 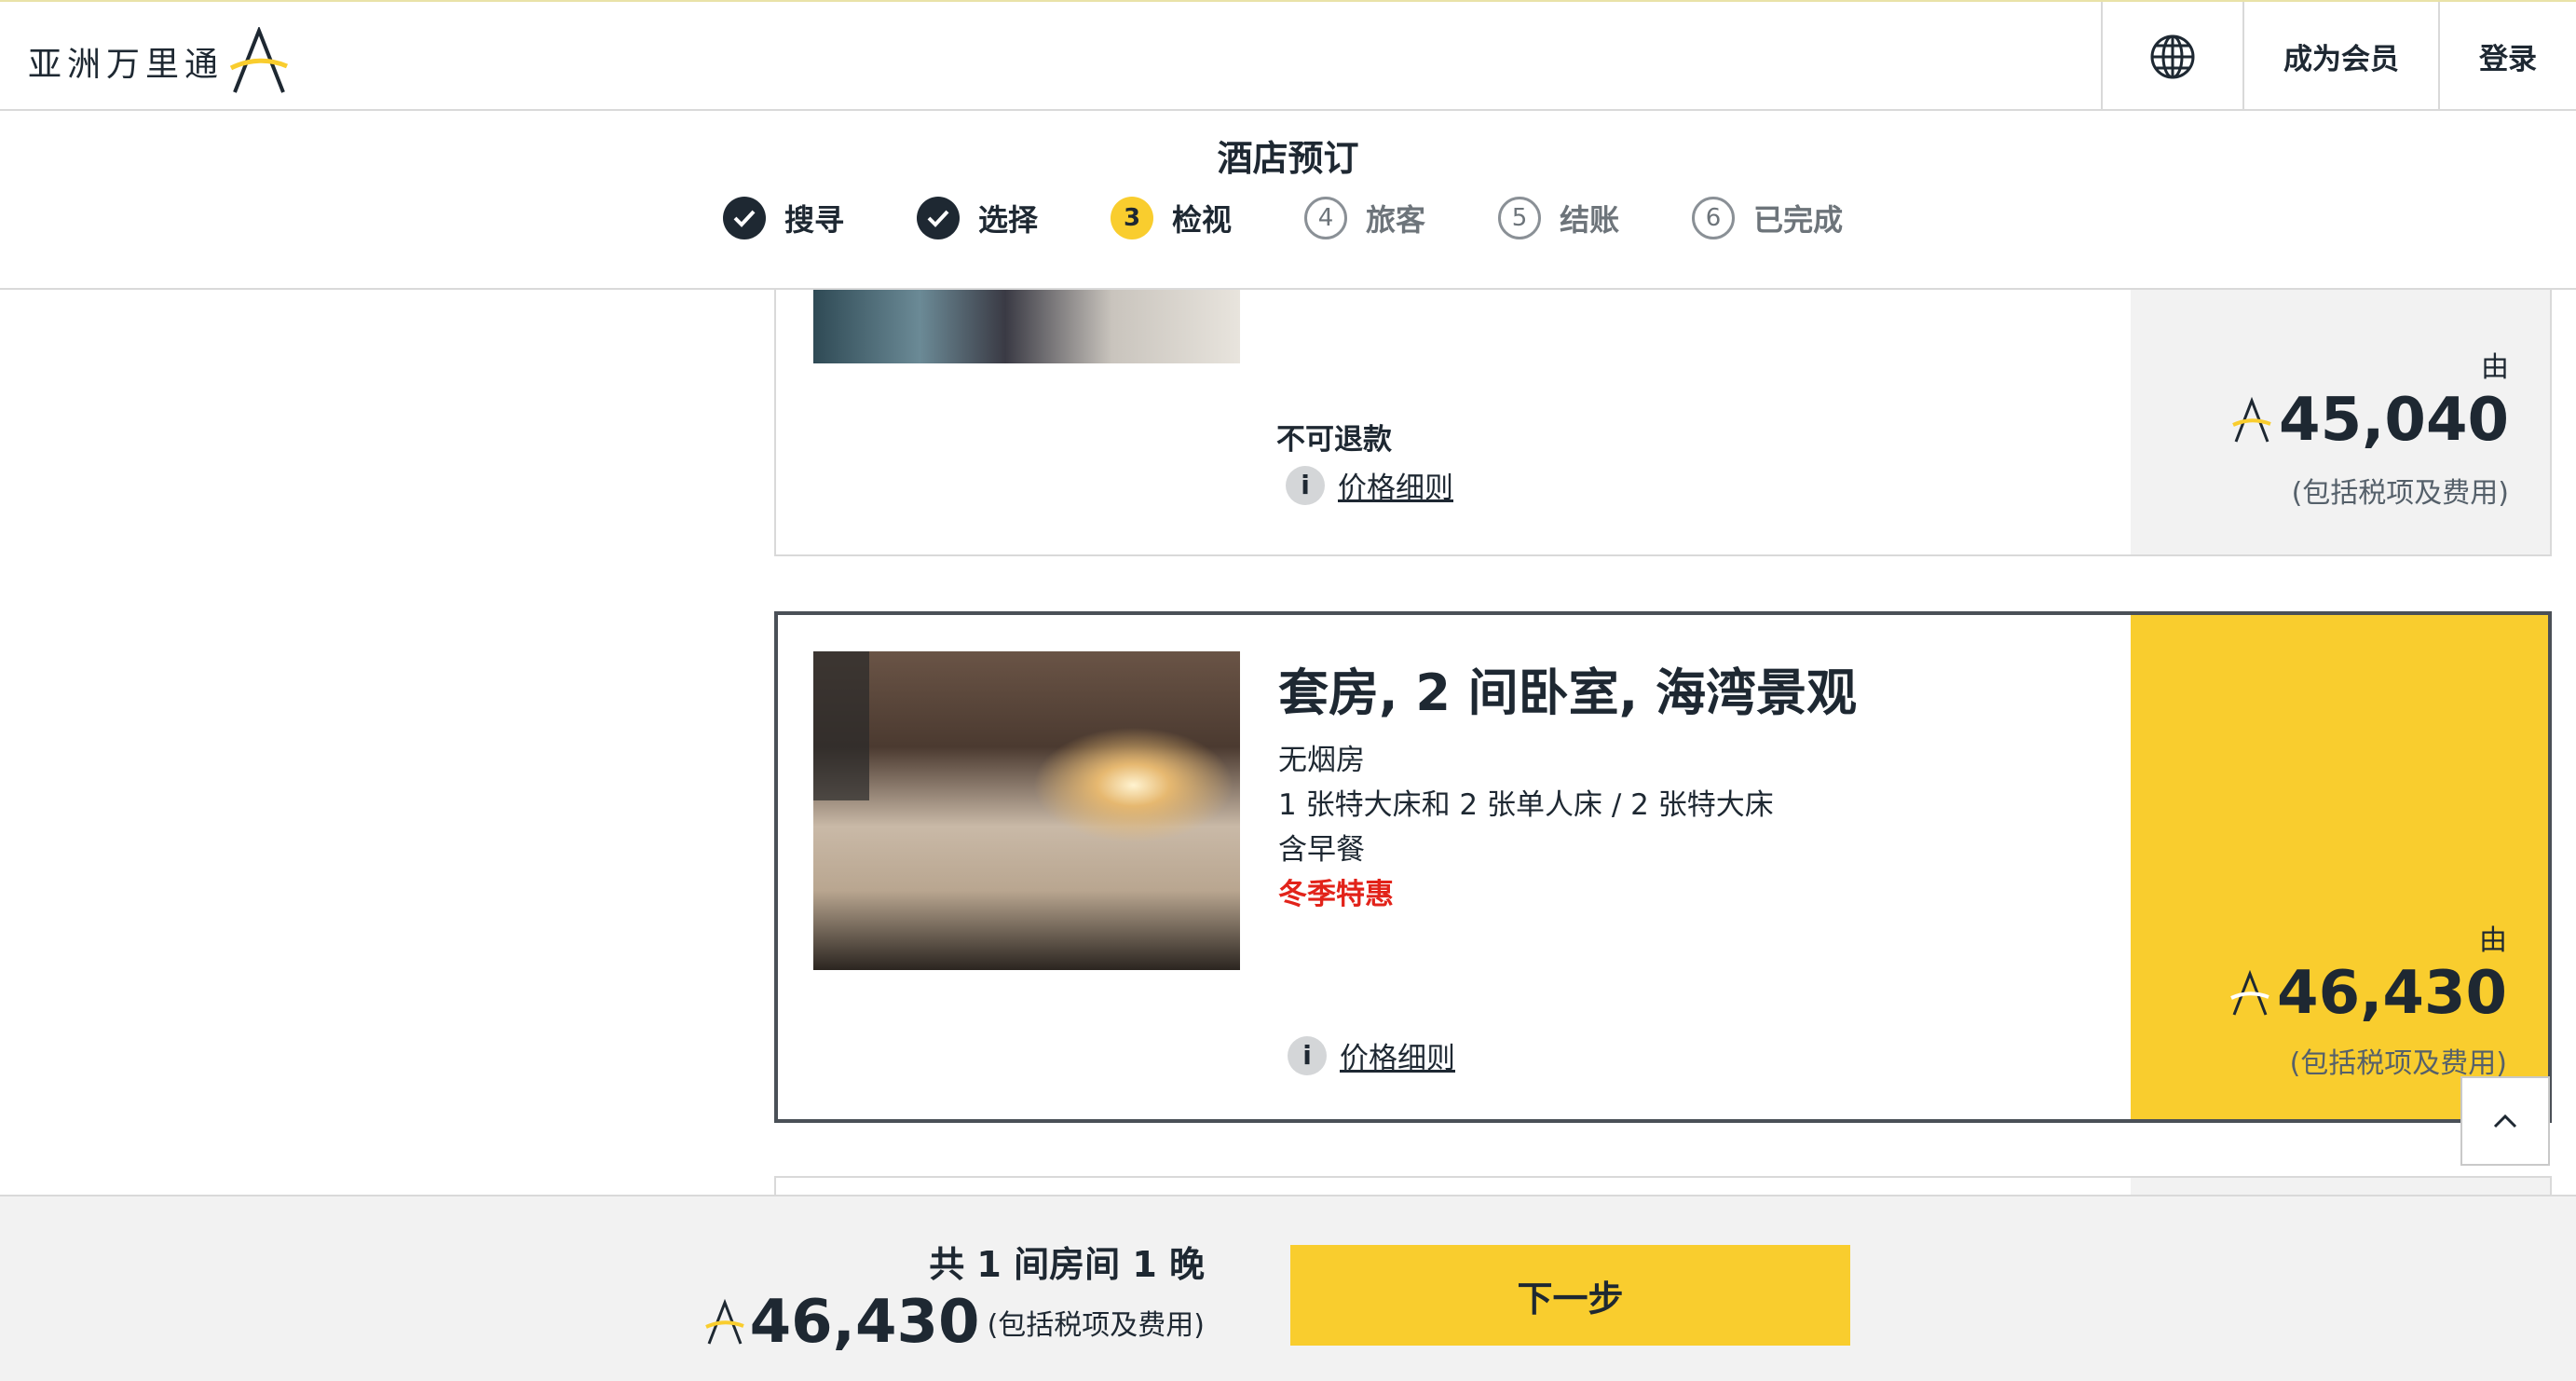 I want to click on price-value: 45,040, so click(x=2394, y=420).